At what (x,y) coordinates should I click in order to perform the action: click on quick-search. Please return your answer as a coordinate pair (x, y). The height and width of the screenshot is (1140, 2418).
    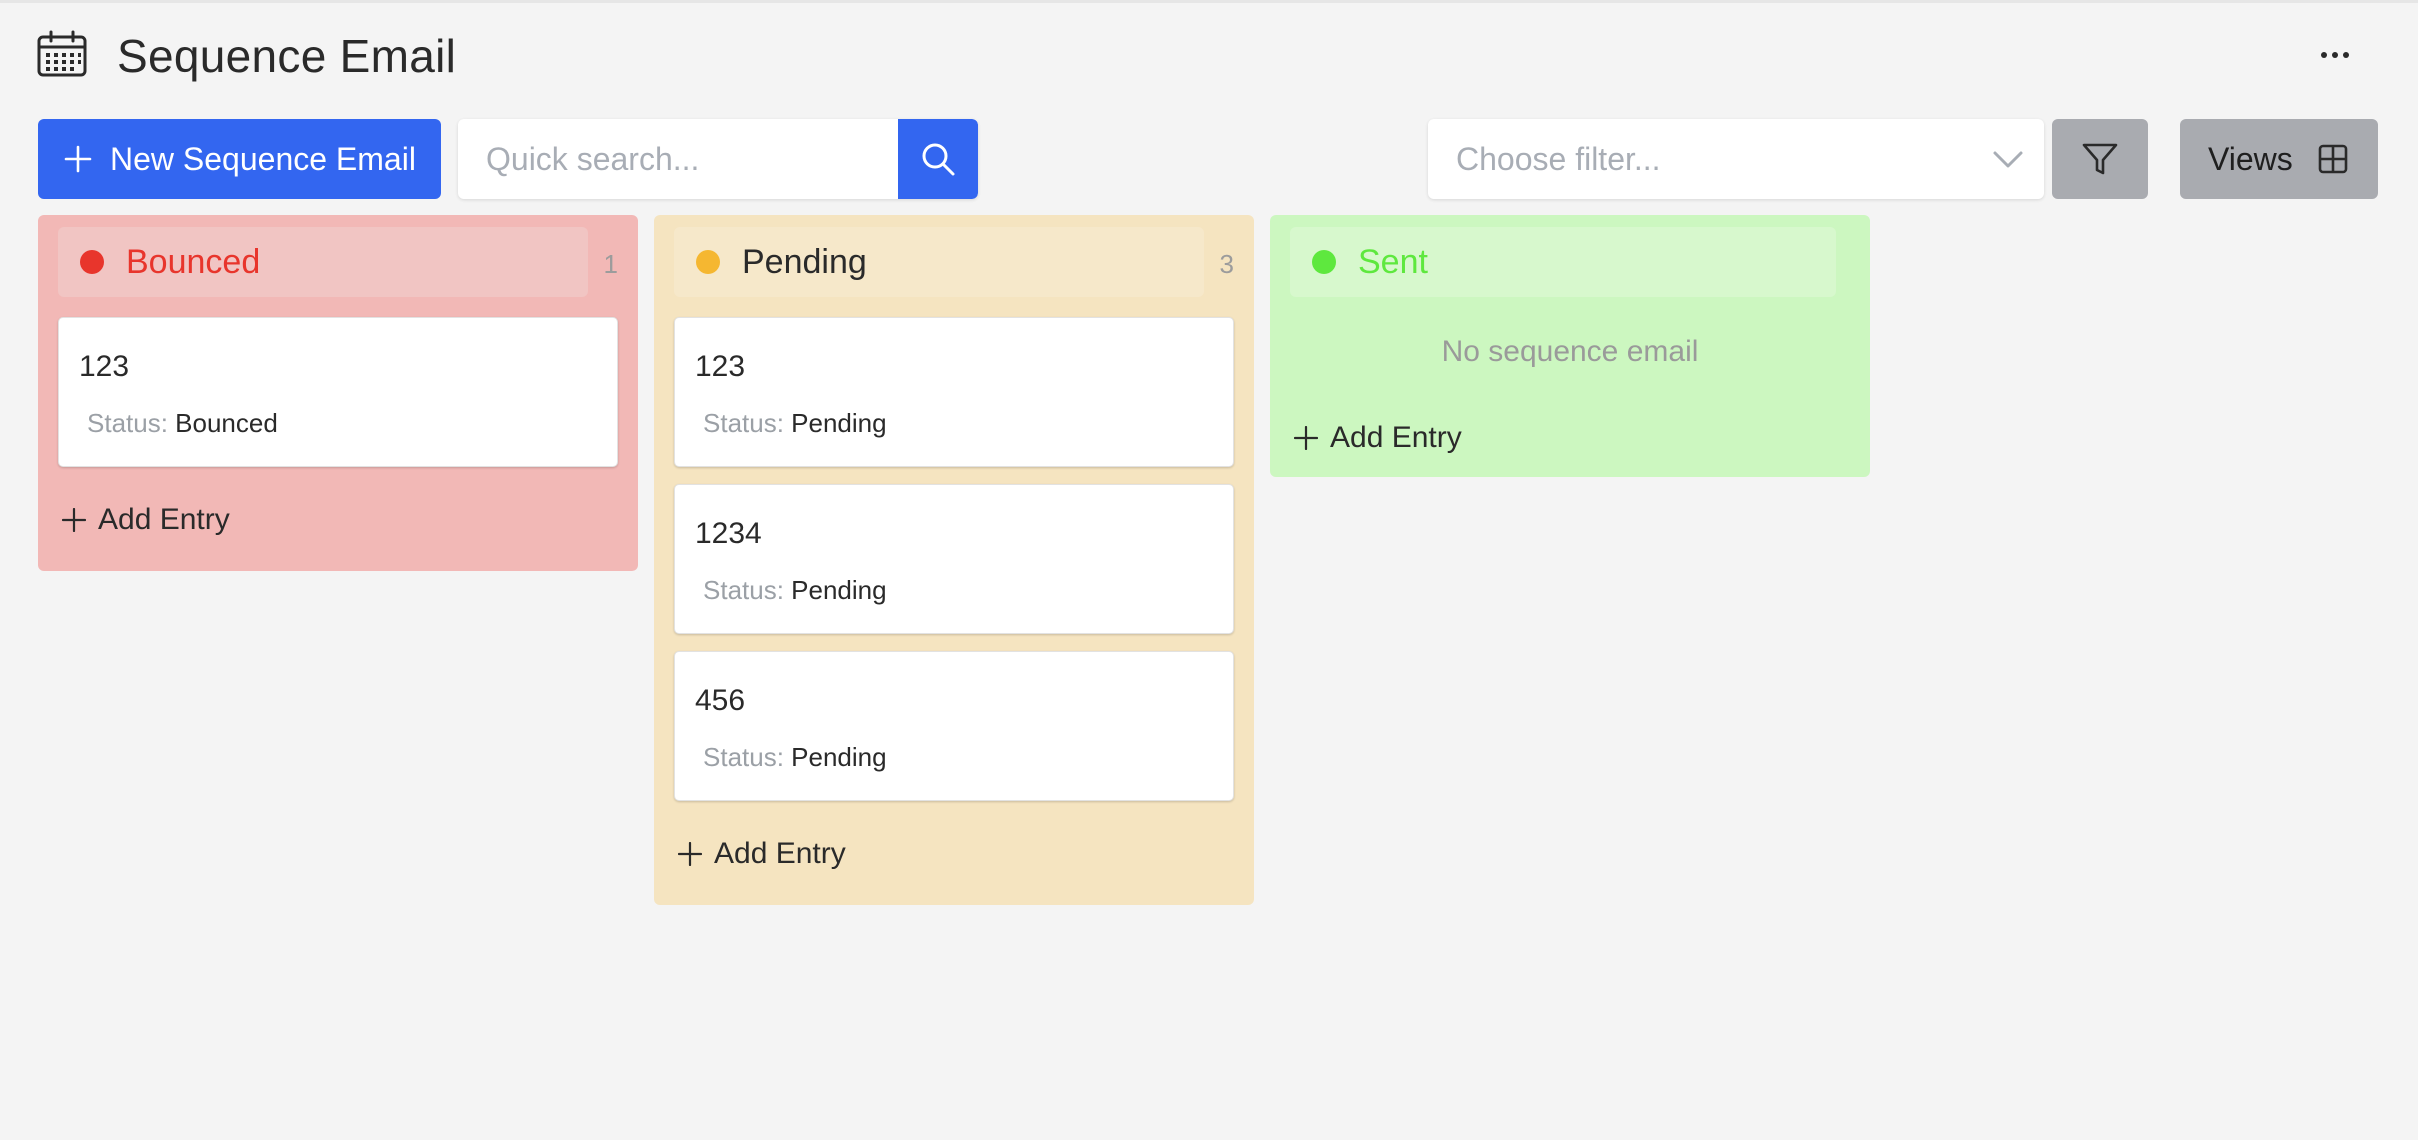
    Looking at the image, I should click on (718, 159).